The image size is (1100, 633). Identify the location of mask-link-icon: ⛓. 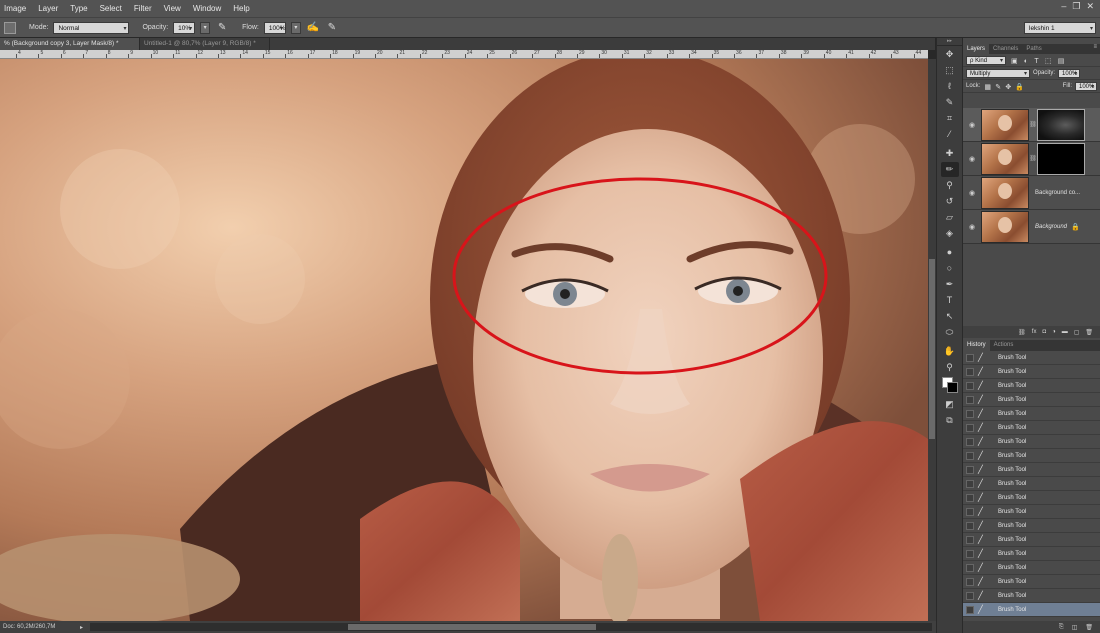
(1033, 124).